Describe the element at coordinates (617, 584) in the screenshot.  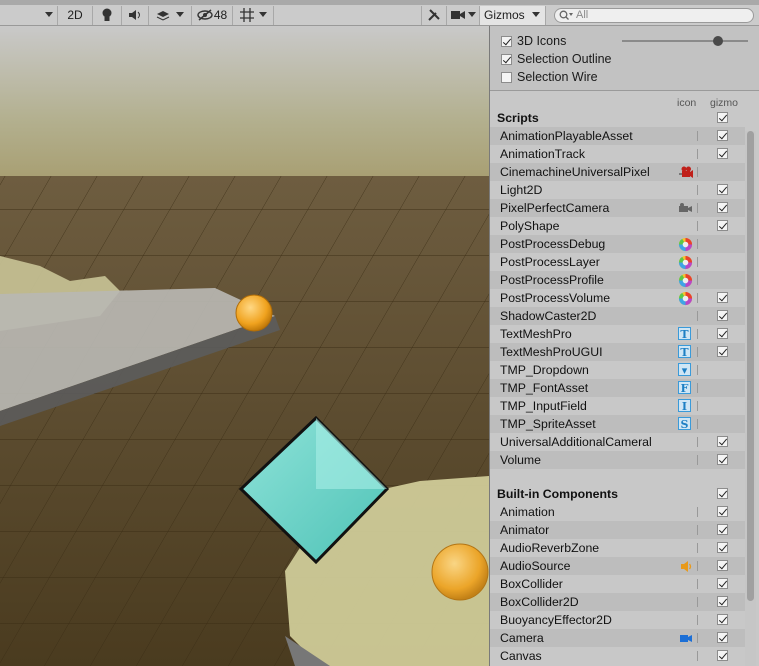
I see `gizmo-row: BoxCollider` at that location.